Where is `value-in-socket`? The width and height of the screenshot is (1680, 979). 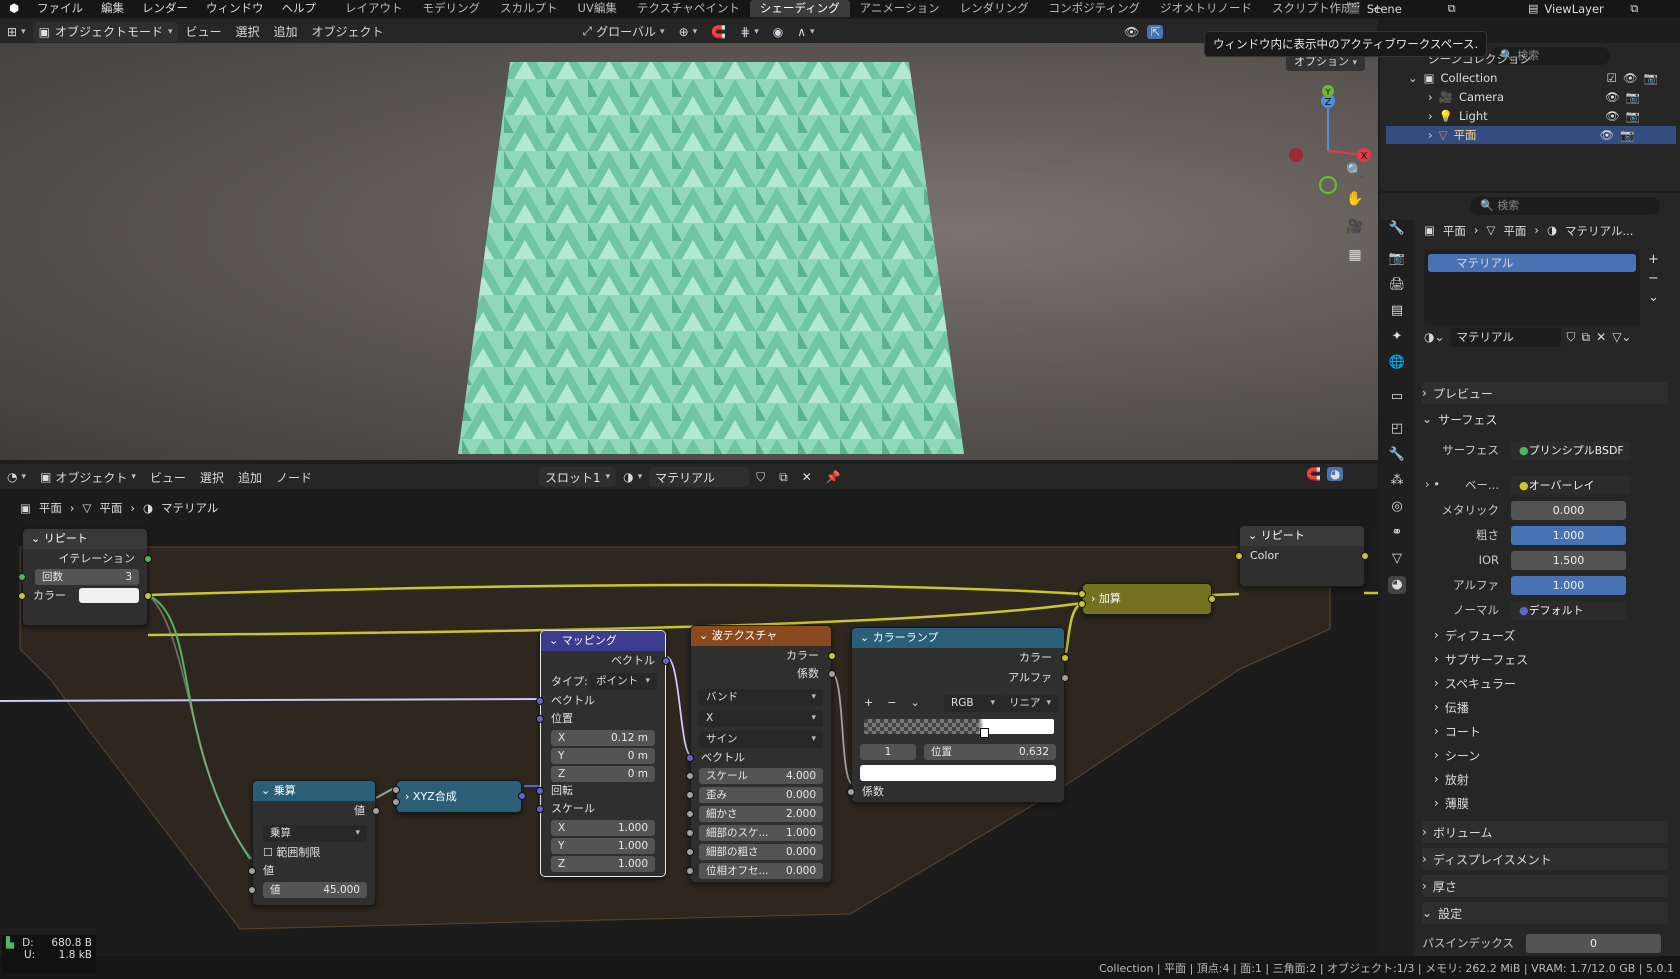 value-in-socket is located at coordinates (252, 871).